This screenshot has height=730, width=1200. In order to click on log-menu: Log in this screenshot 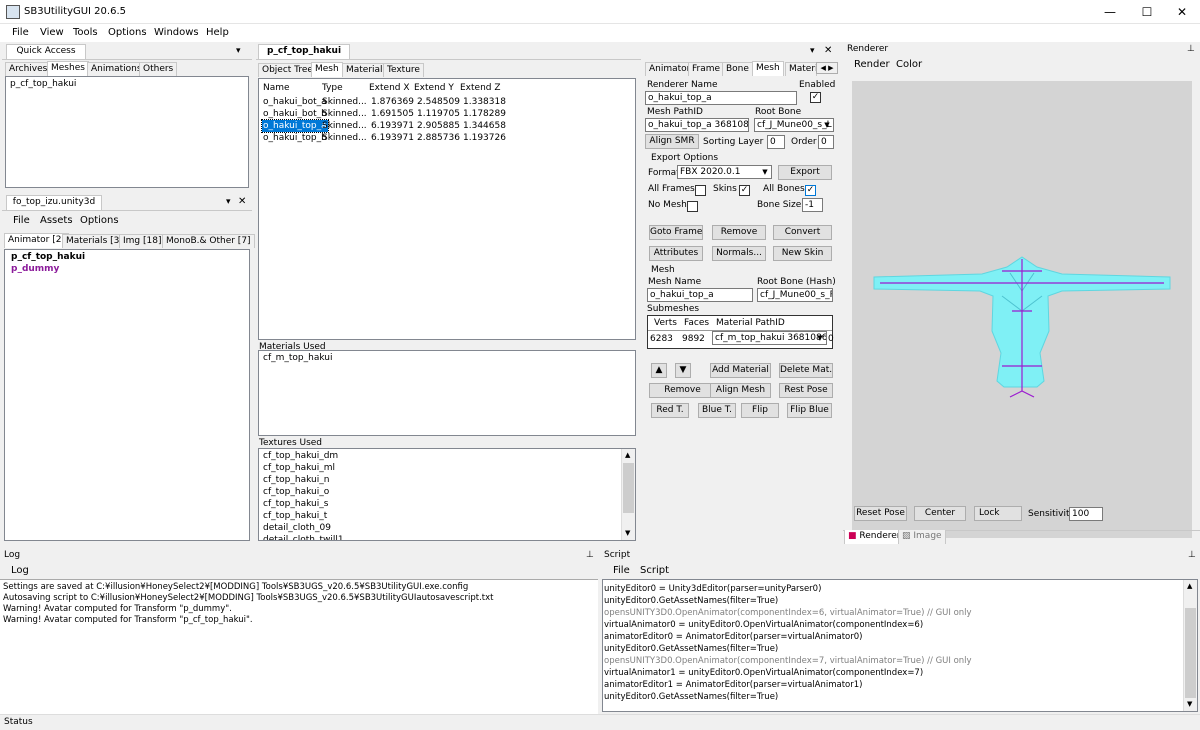, I will do `click(20, 570)`.